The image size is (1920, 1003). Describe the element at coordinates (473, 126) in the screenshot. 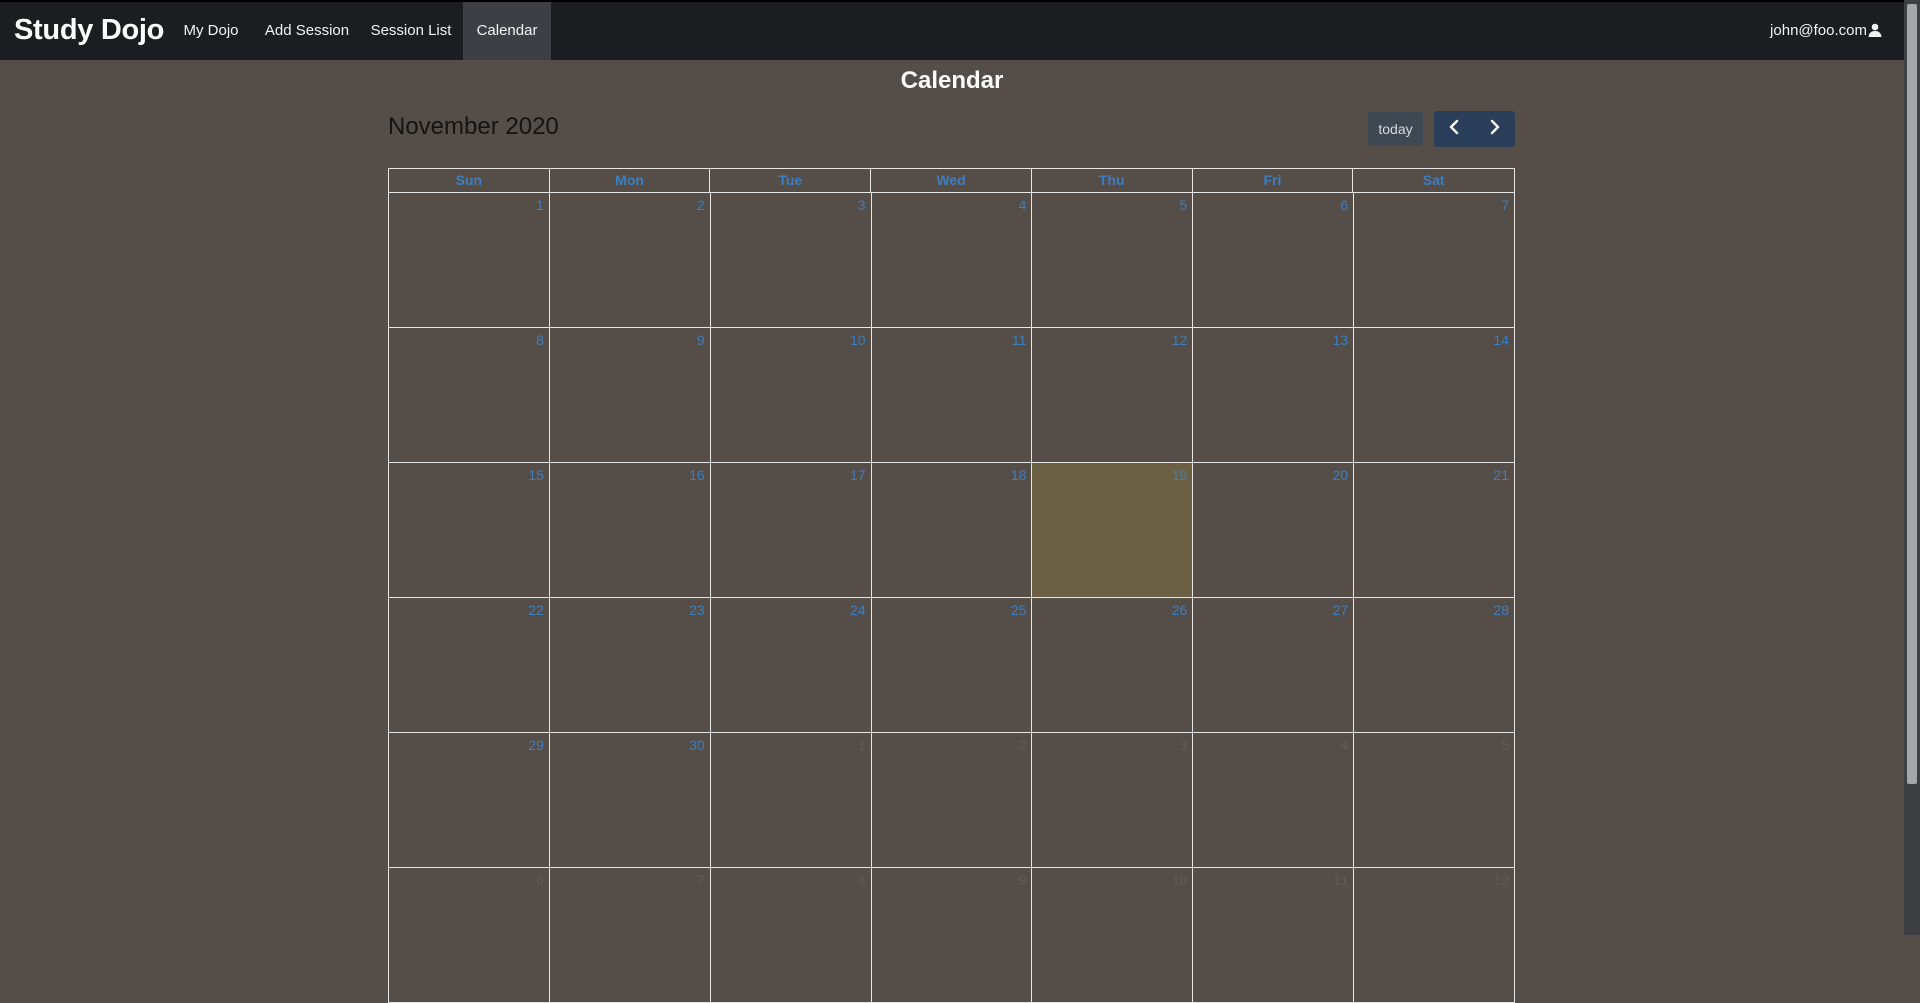

I see `month-title: November 2020` at that location.